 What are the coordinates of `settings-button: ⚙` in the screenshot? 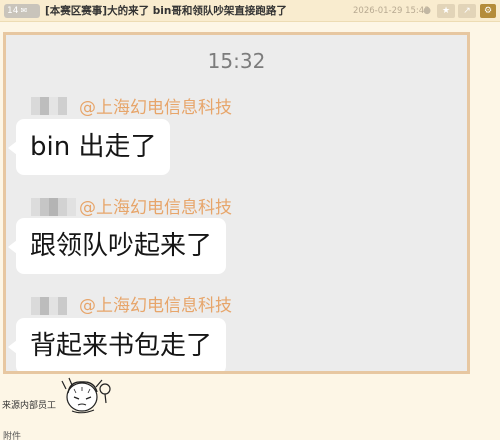 It's located at (488, 11).